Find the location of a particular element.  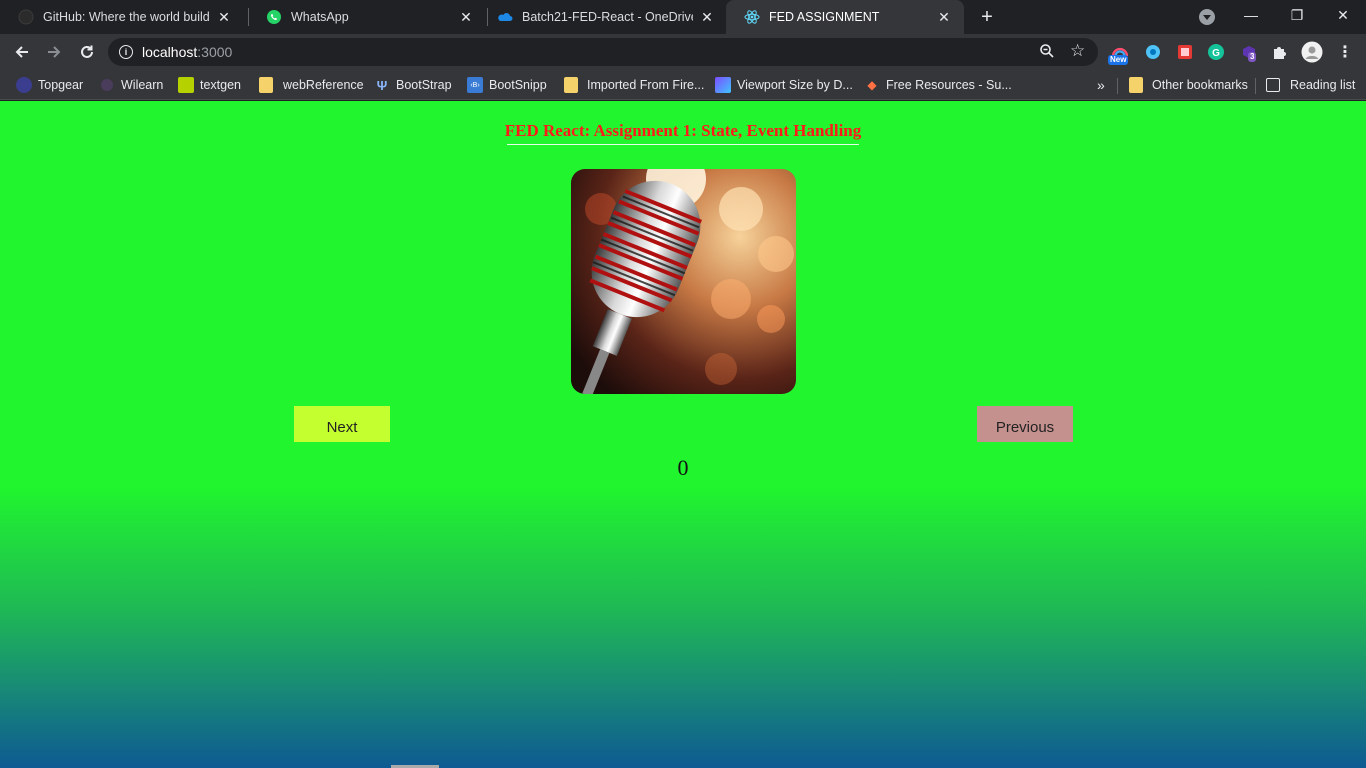

title-underline is located at coordinates (683, 144).